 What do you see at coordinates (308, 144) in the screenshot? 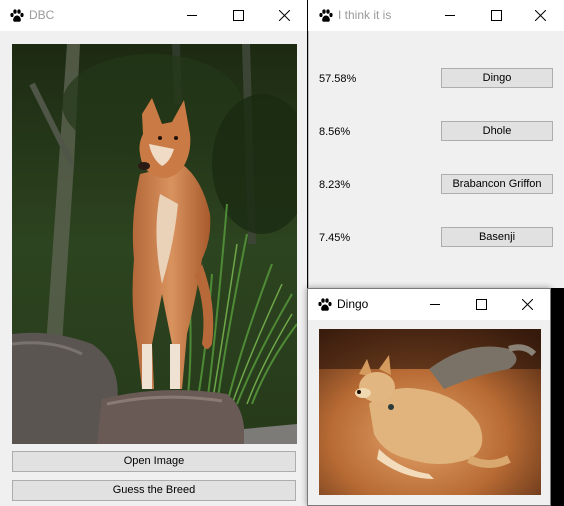
I see `window-border` at bounding box center [308, 144].